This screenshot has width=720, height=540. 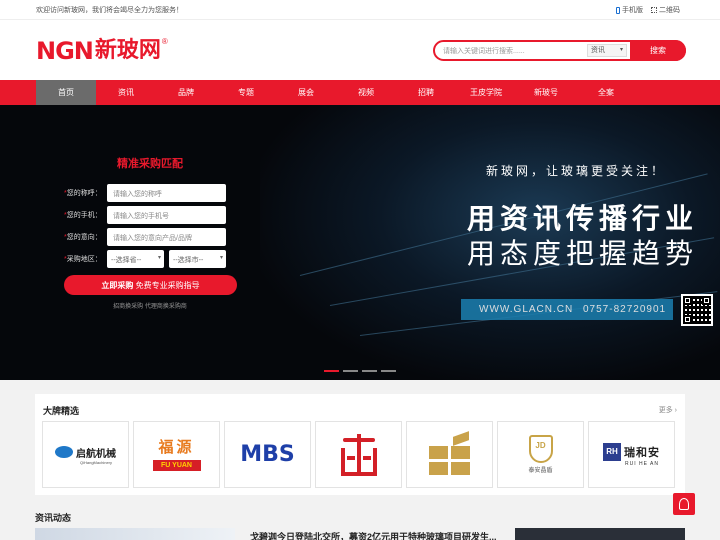 What do you see at coordinates (127, 50) in the screenshot?
I see `logo-name: 新玻网` at bounding box center [127, 50].